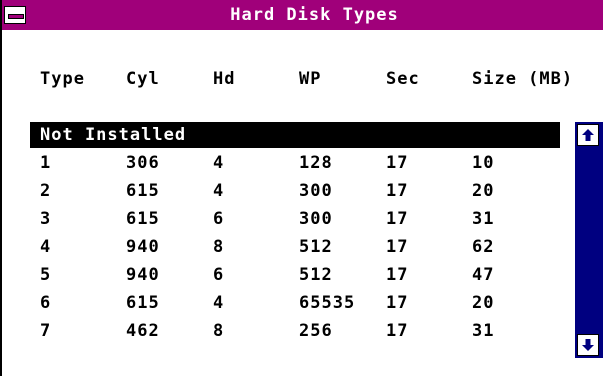 This screenshot has width=603, height=376. I want to click on cell-size: 47, so click(483, 275).